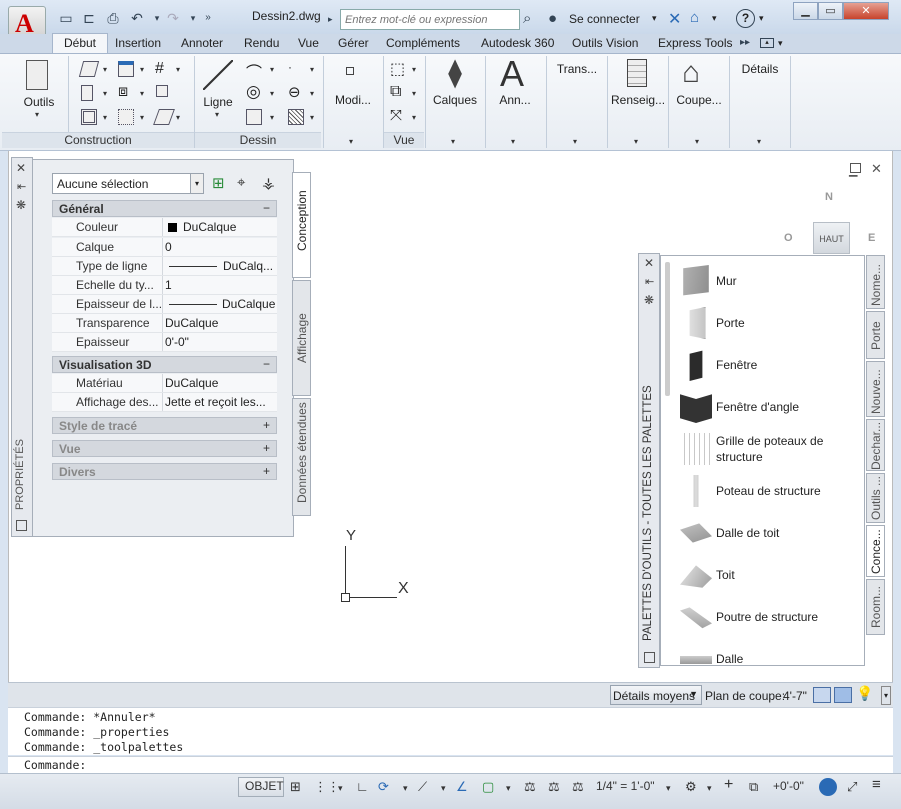 This screenshot has height=809, width=901. What do you see at coordinates (414, 69) in the screenshot?
I see `view-dropdown-icon: ▾` at bounding box center [414, 69].